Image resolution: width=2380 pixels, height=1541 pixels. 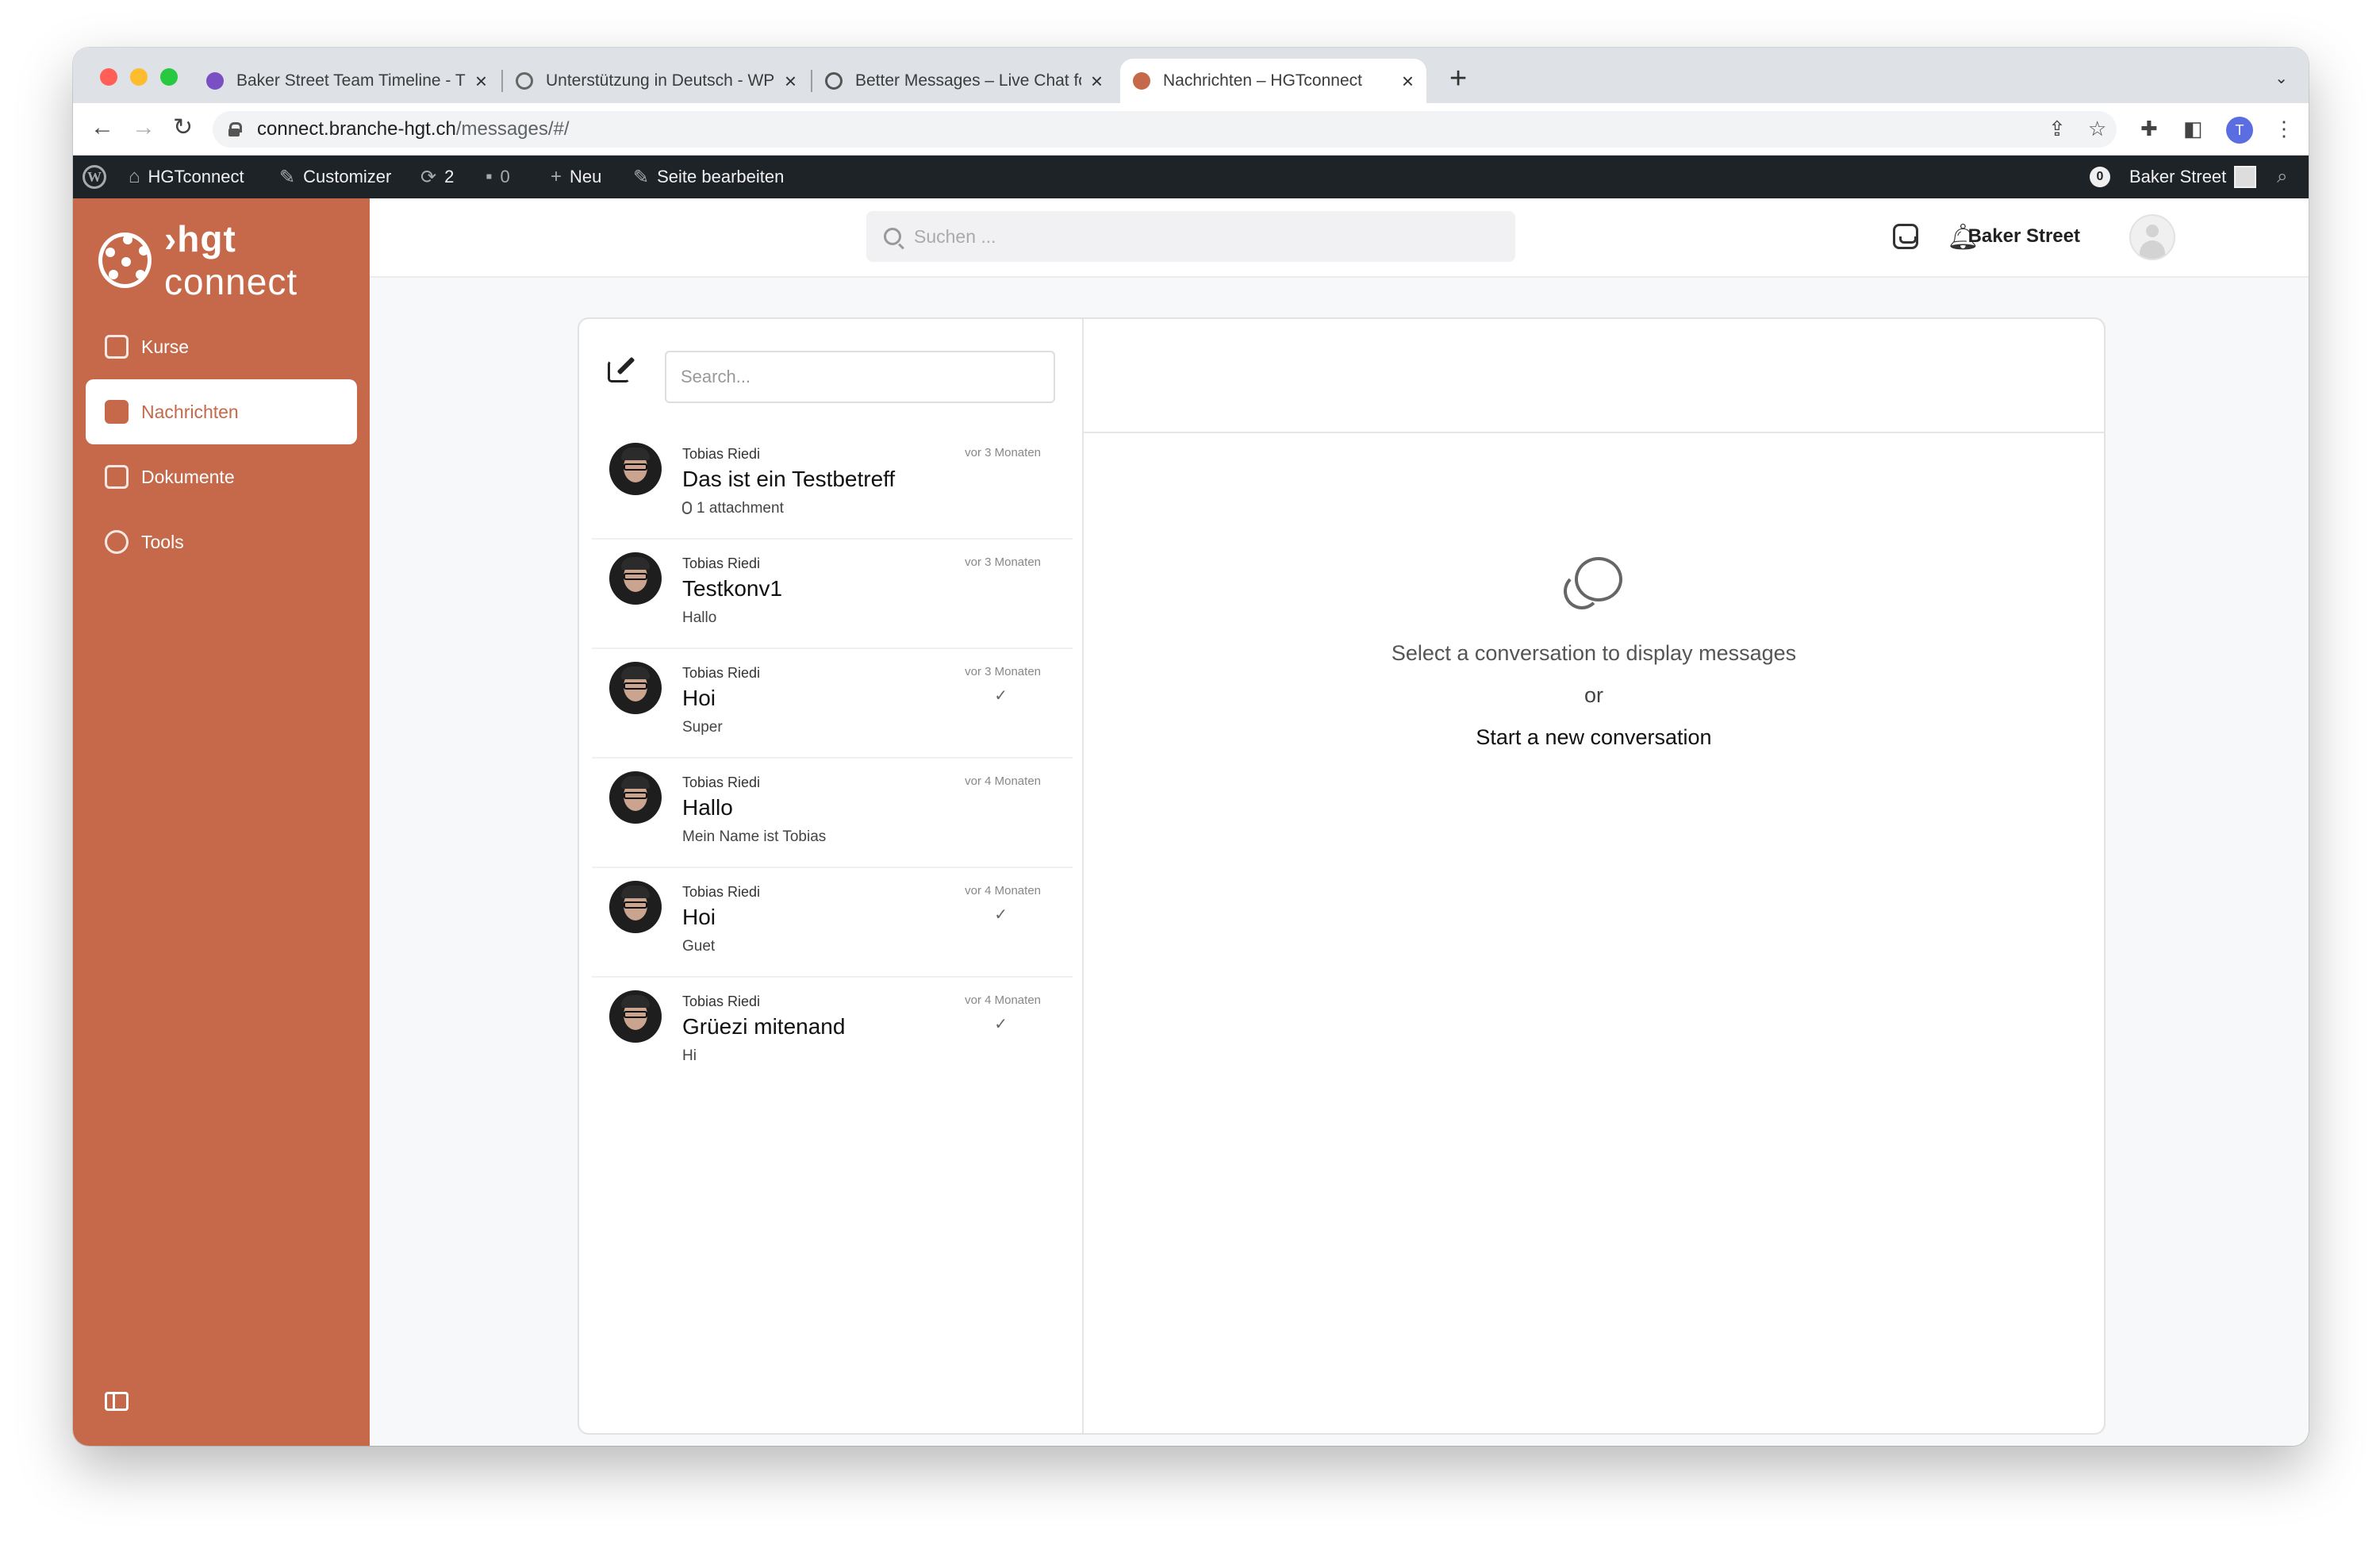 I want to click on admin-search-button: ⌕, so click(x=2282, y=177).